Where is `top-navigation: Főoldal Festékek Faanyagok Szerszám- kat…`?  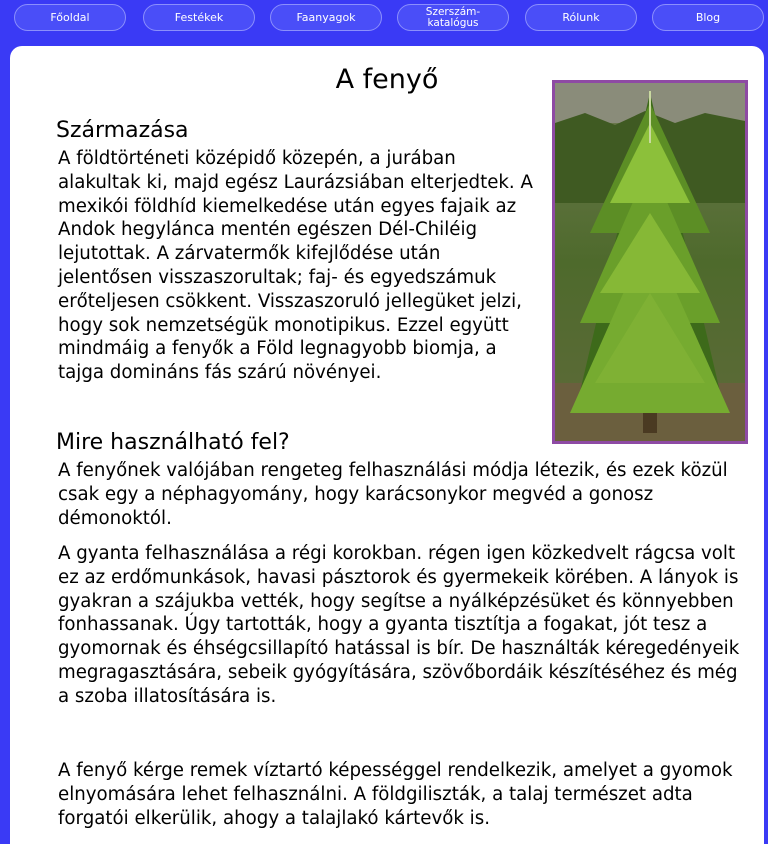
top-navigation: Főoldal Festékek Faanyagok Szerszám- kat… is located at coordinates (384, 20).